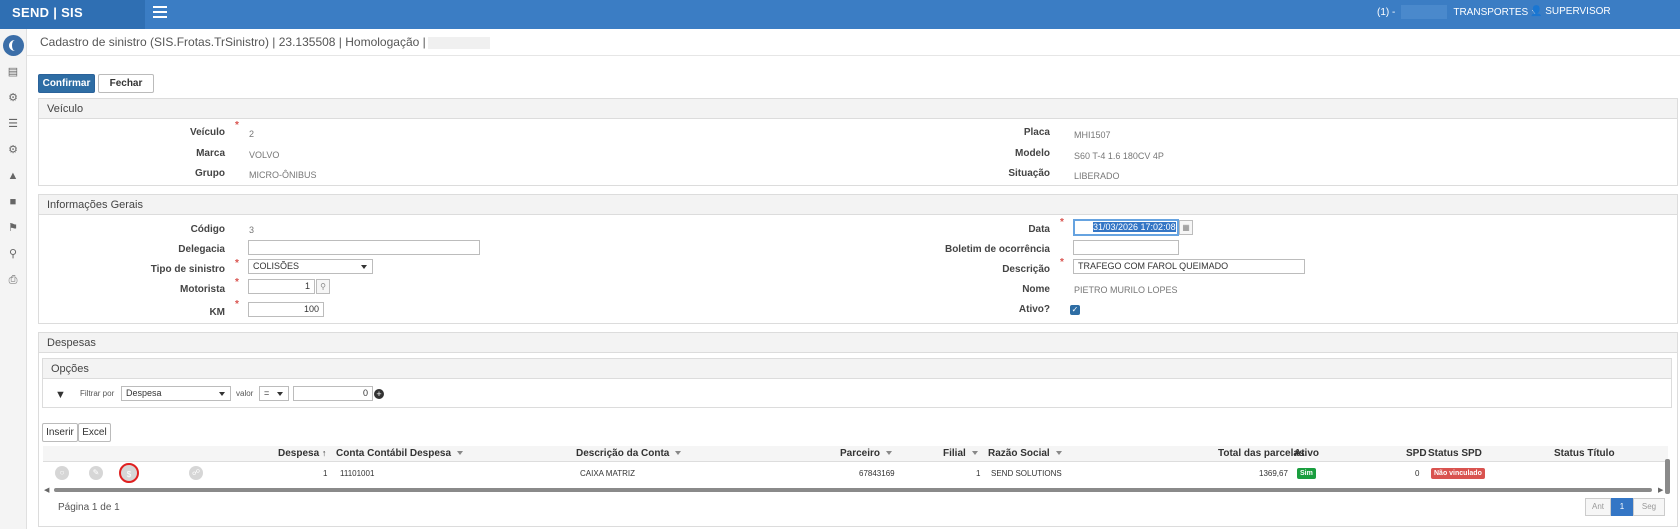  What do you see at coordinates (13, 176) in the screenshot?
I see `area-chart-icon: ▲` at bounding box center [13, 176].